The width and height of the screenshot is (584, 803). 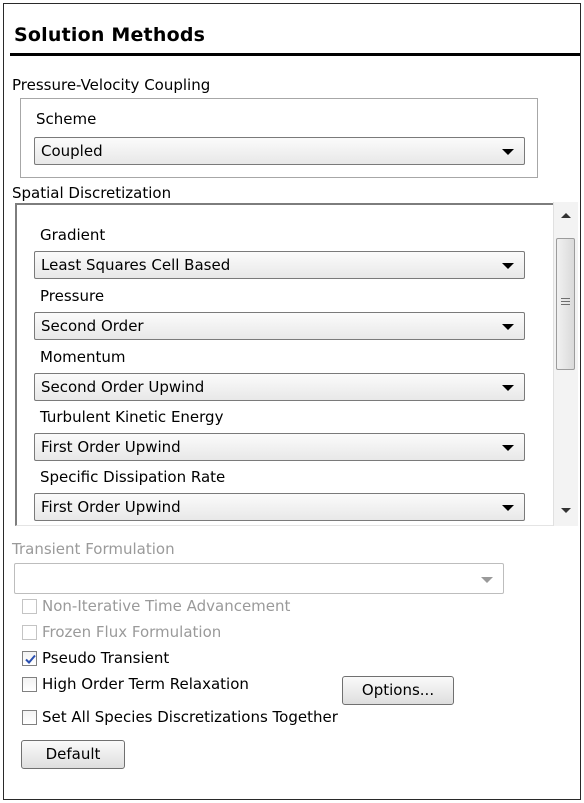 What do you see at coordinates (83, 357) in the screenshot?
I see `momentum-label: Momentum` at bounding box center [83, 357].